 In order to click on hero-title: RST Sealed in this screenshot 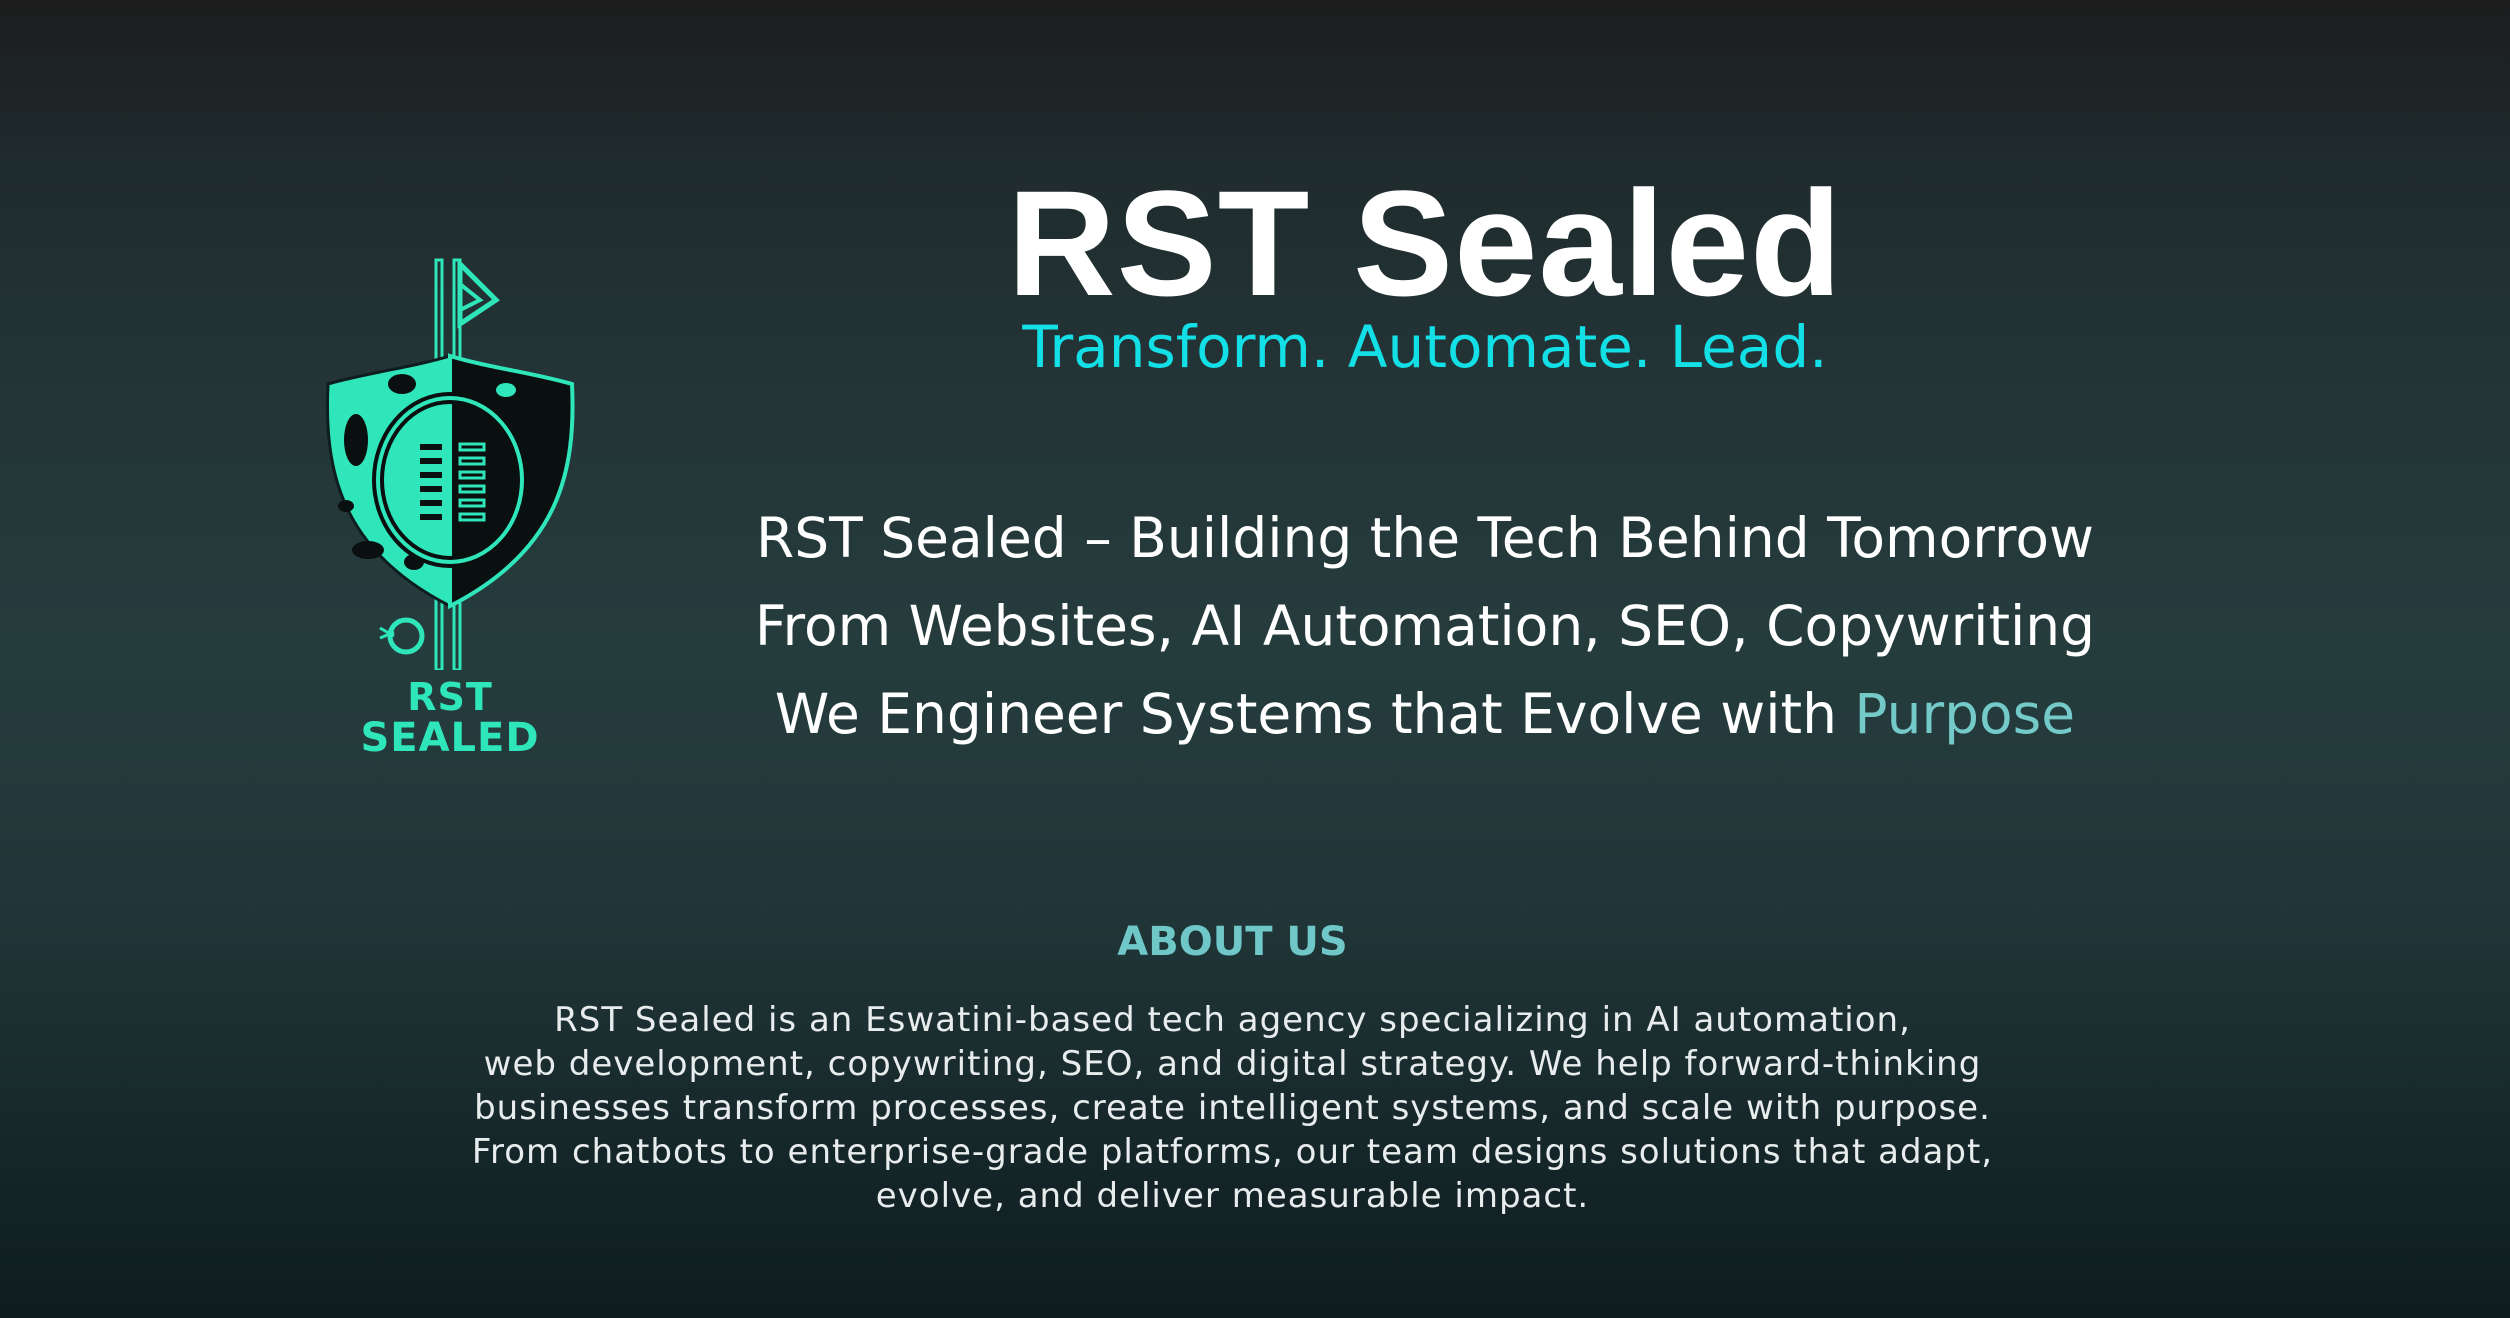, I will do `click(1425, 243)`.